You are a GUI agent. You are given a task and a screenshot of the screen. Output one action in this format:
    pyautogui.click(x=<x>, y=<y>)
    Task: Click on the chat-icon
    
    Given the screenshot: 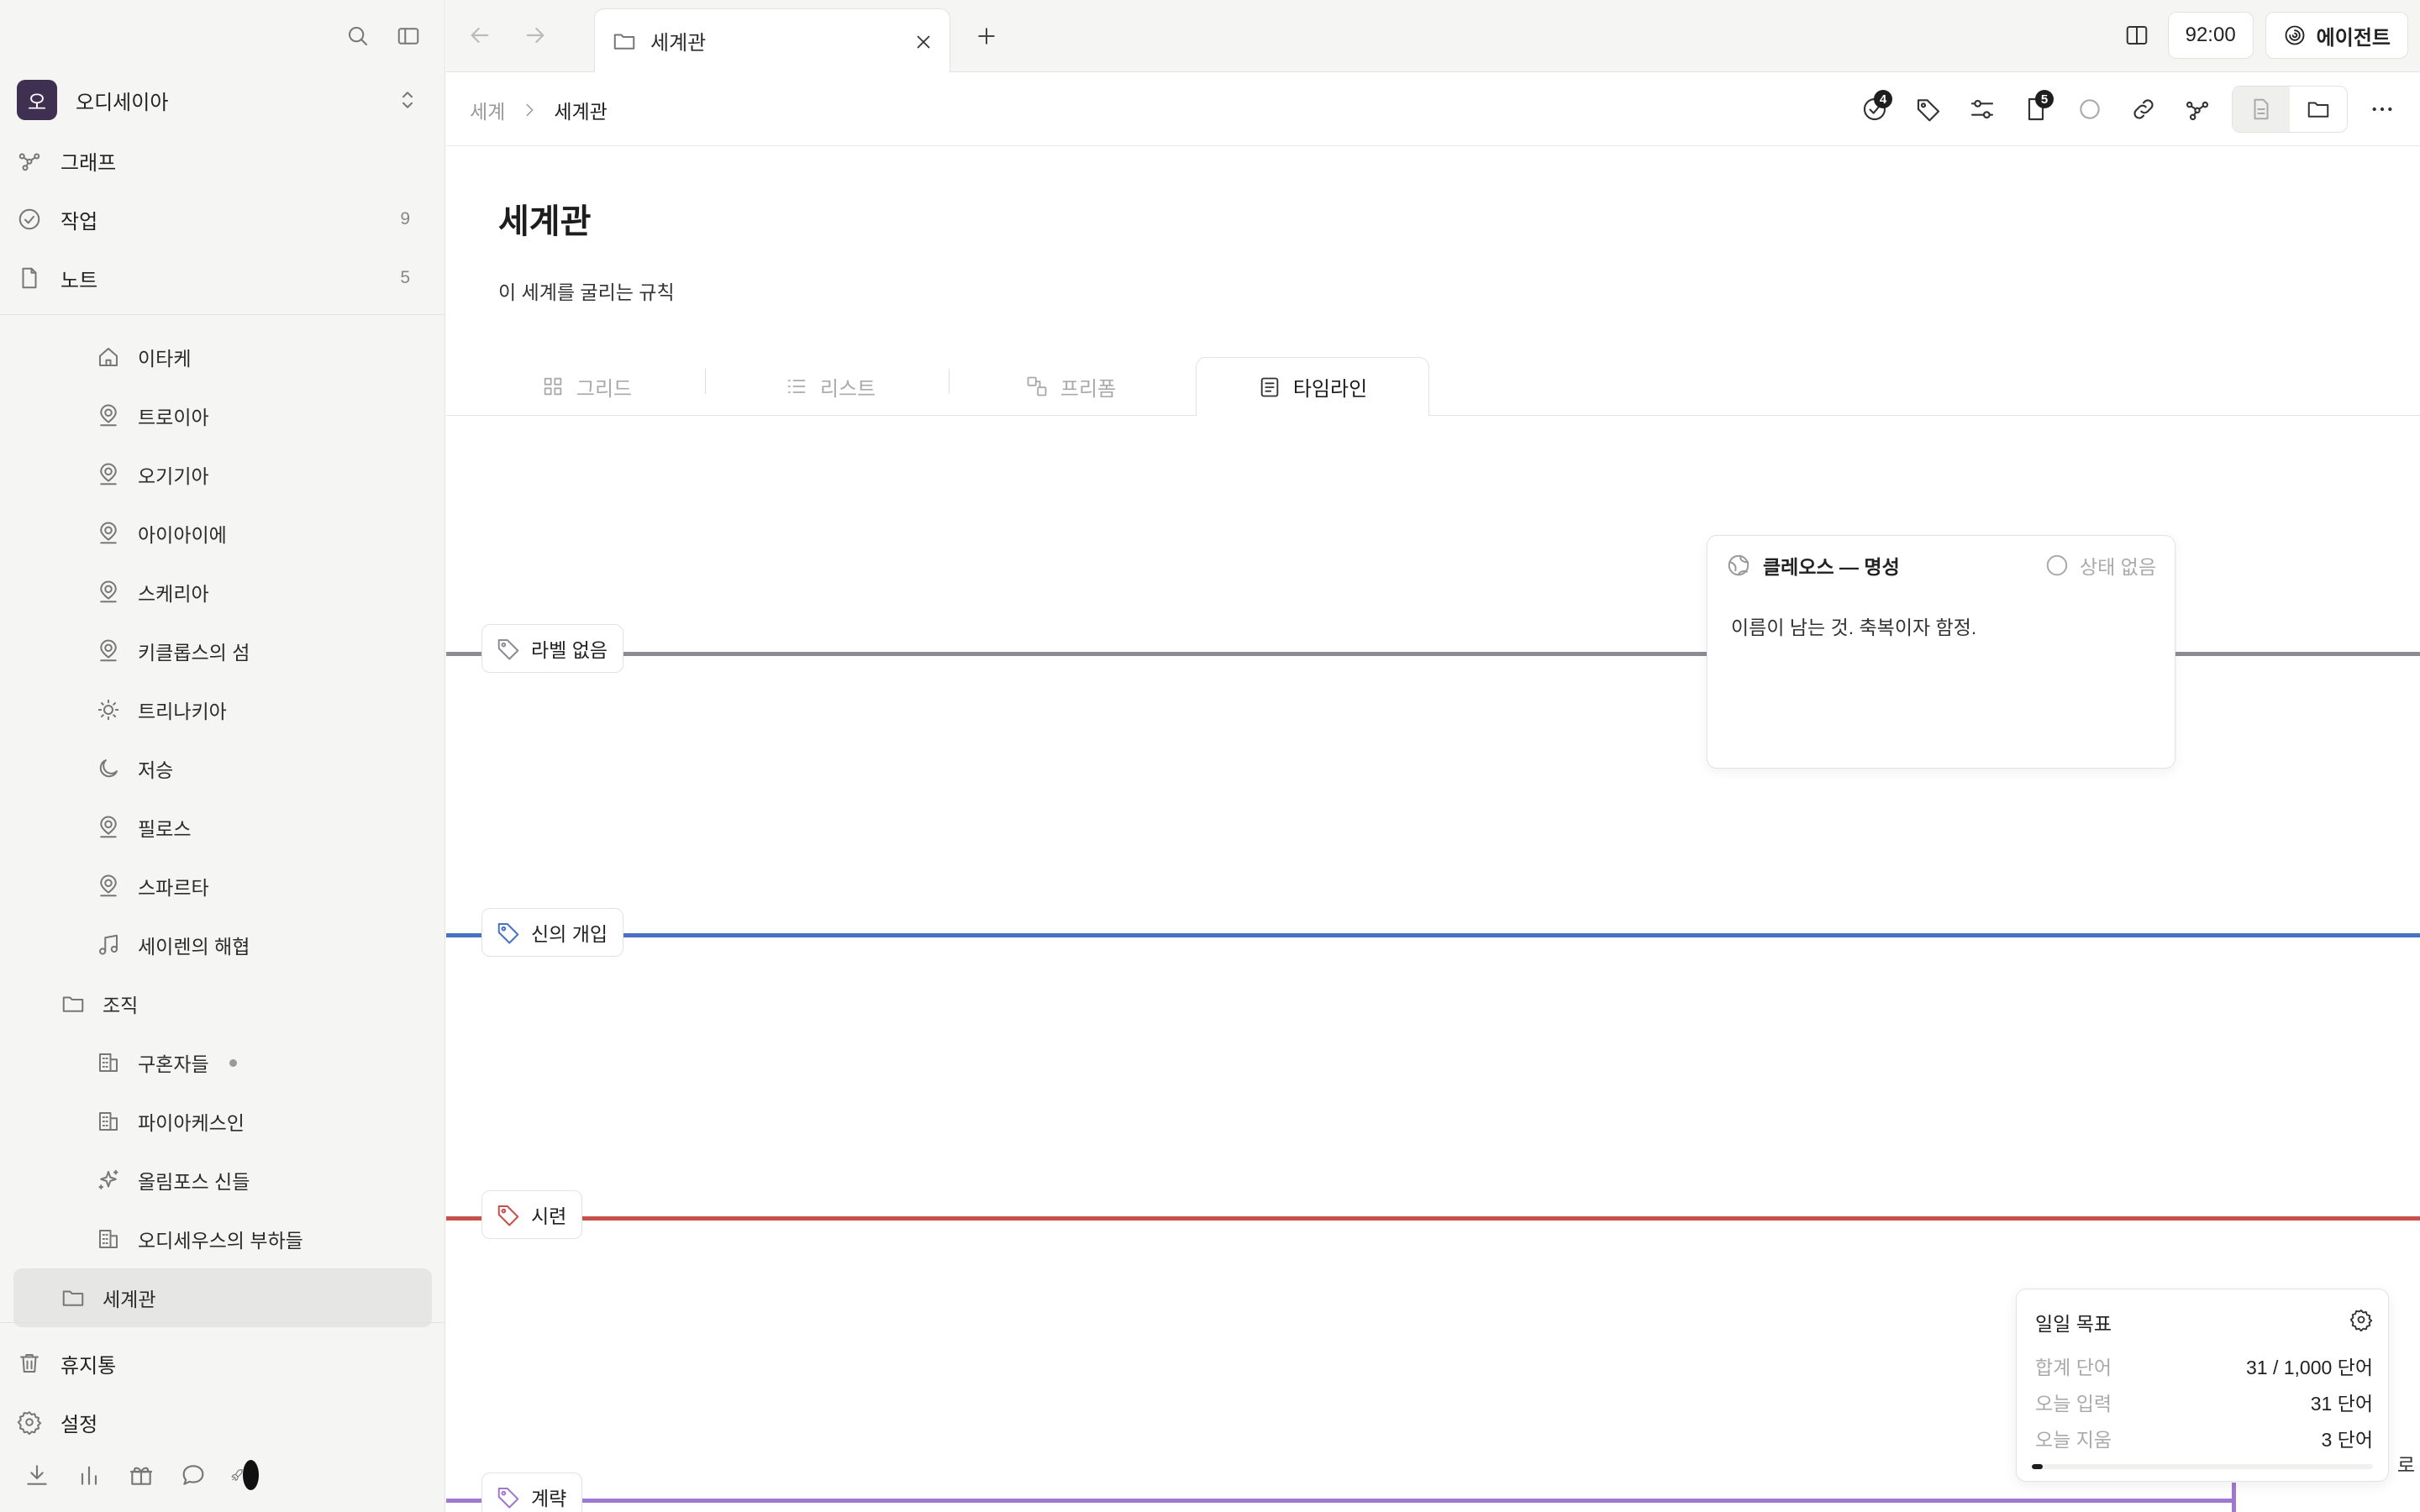 What is the action you would take?
    pyautogui.click(x=193, y=1475)
    